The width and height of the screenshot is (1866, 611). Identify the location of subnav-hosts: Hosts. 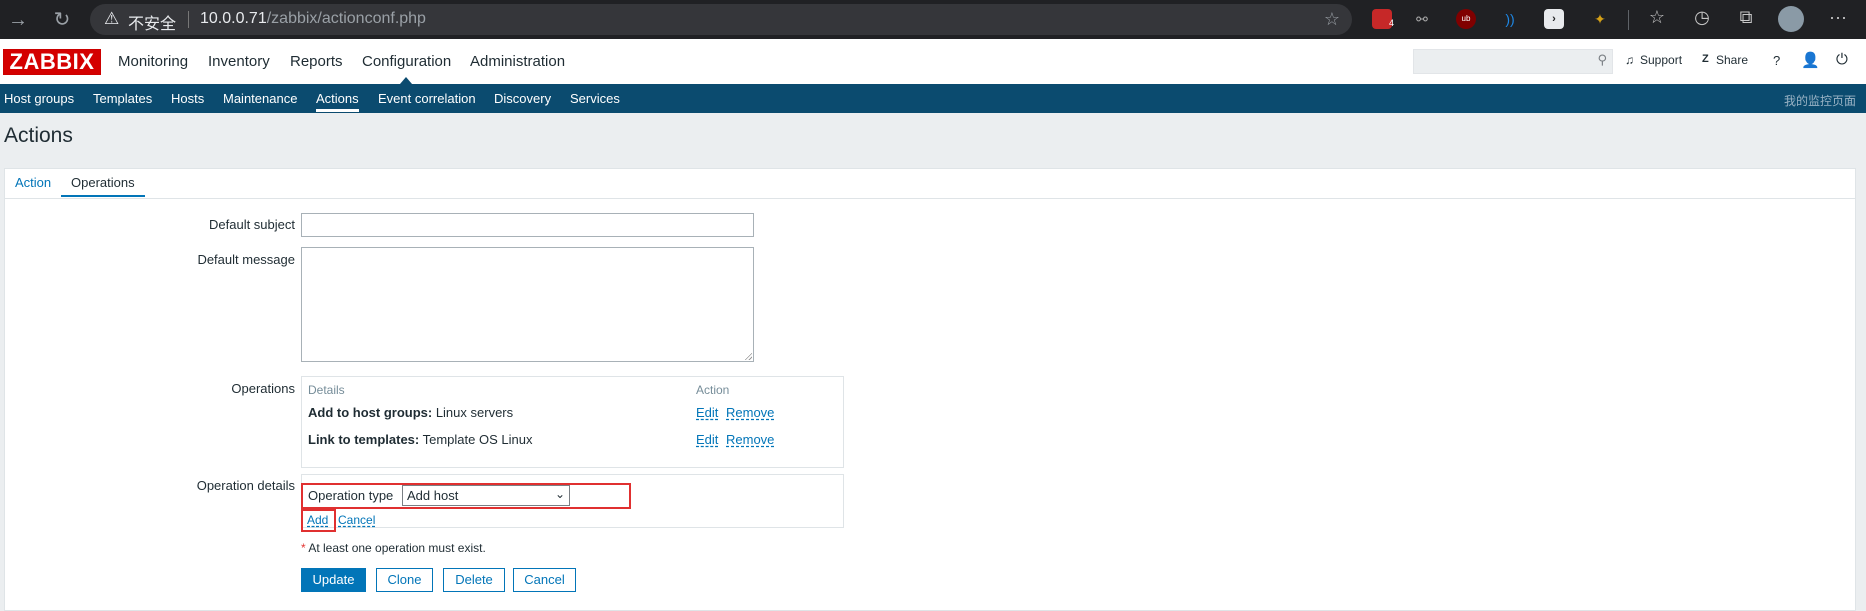
(187, 98).